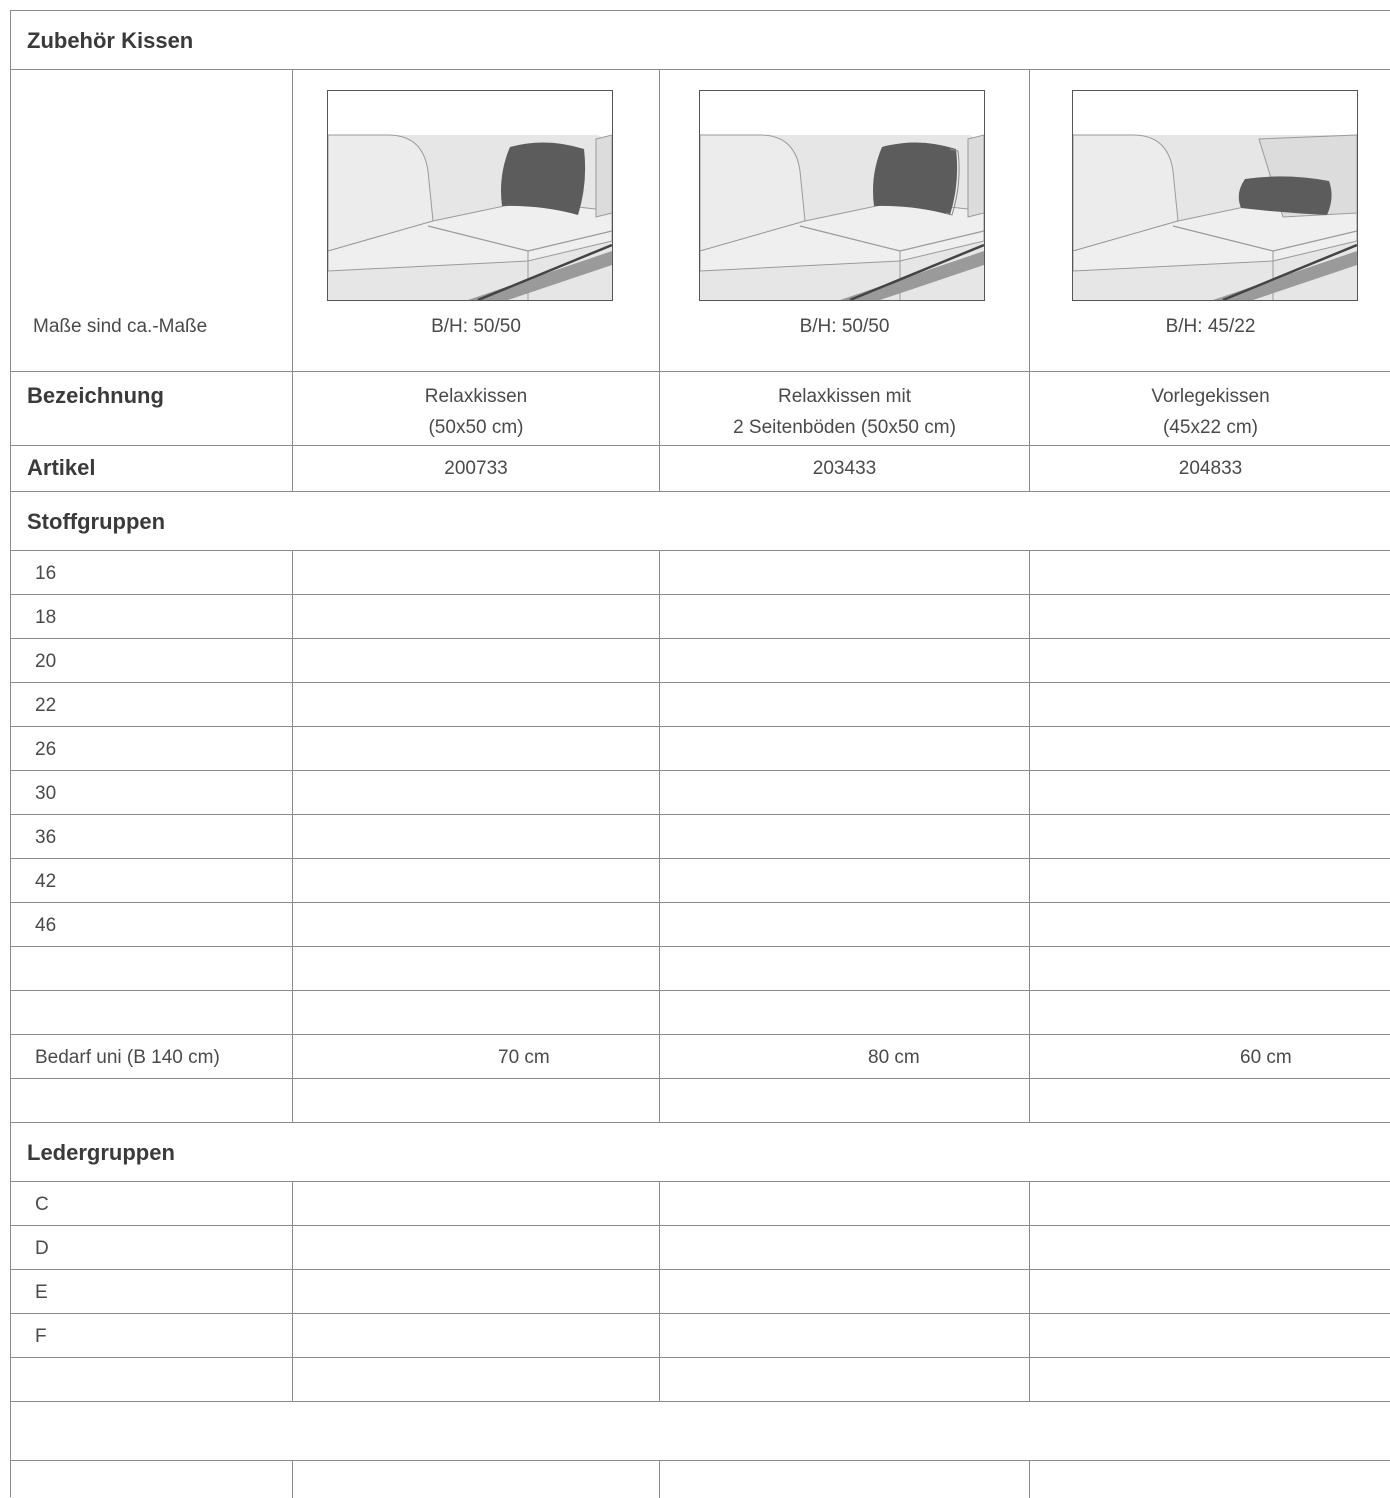 This screenshot has height=1498, width=1390. Describe the element at coordinates (700, 925) in the screenshot. I see `table-row: 46` at that location.